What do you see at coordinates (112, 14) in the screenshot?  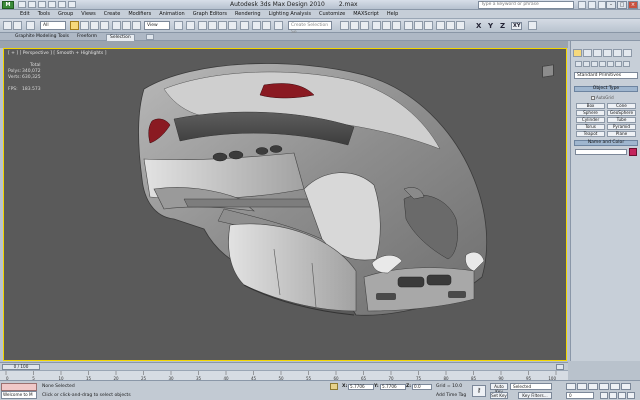 I see `menu-create: Create` at bounding box center [112, 14].